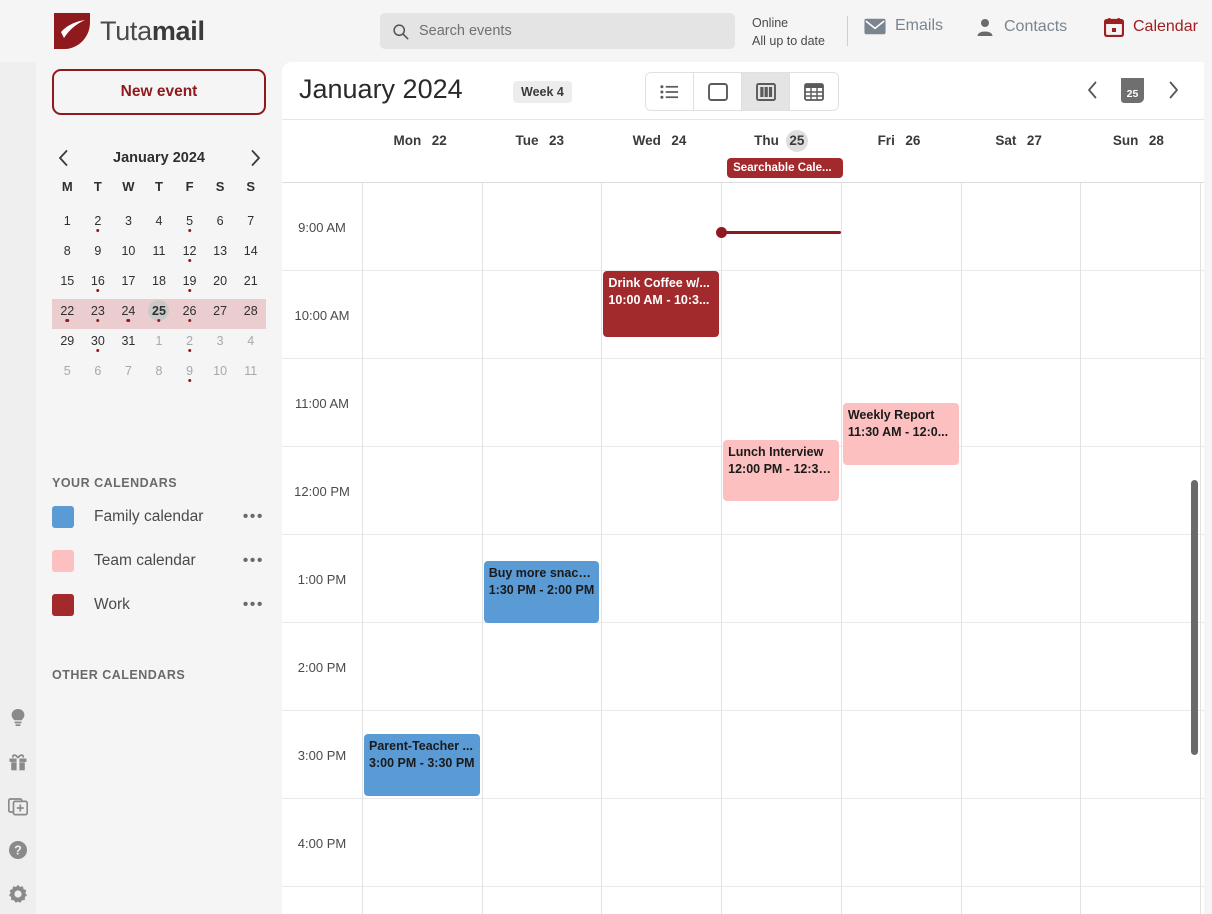 The image size is (1212, 914). I want to click on app-logo: Tutamail, so click(128, 31).